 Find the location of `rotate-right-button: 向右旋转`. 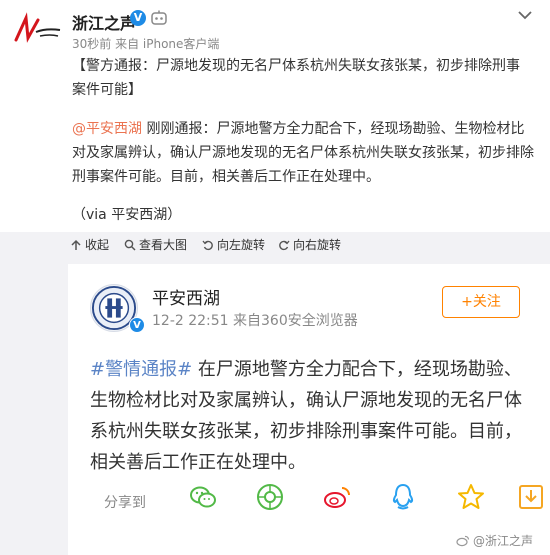

rotate-right-button: 向右旋转 is located at coordinates (309, 244).